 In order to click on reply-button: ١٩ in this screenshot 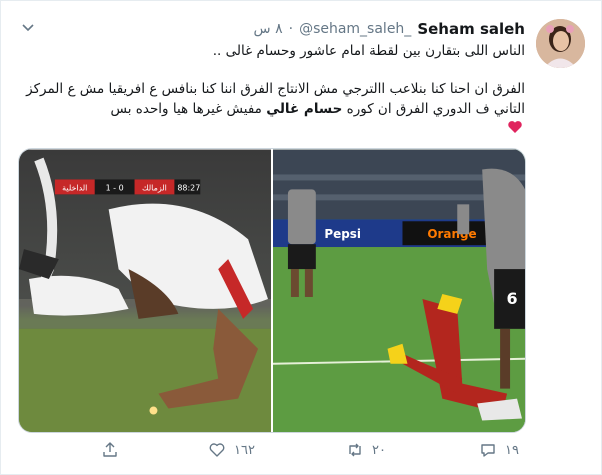, I will do `click(499, 450)`.